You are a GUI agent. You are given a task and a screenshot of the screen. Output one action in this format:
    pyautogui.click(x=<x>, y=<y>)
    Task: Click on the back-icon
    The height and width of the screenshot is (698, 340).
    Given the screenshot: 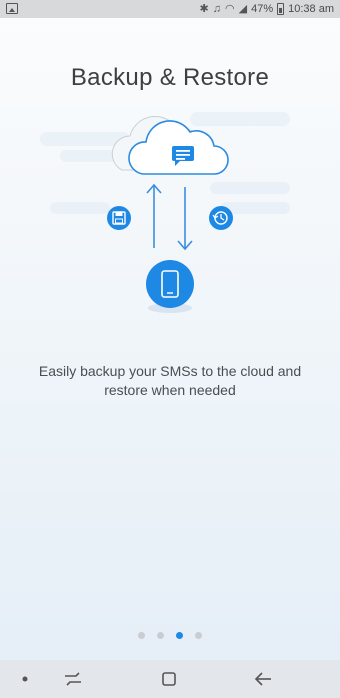 What is the action you would take?
    pyautogui.click(x=263, y=679)
    